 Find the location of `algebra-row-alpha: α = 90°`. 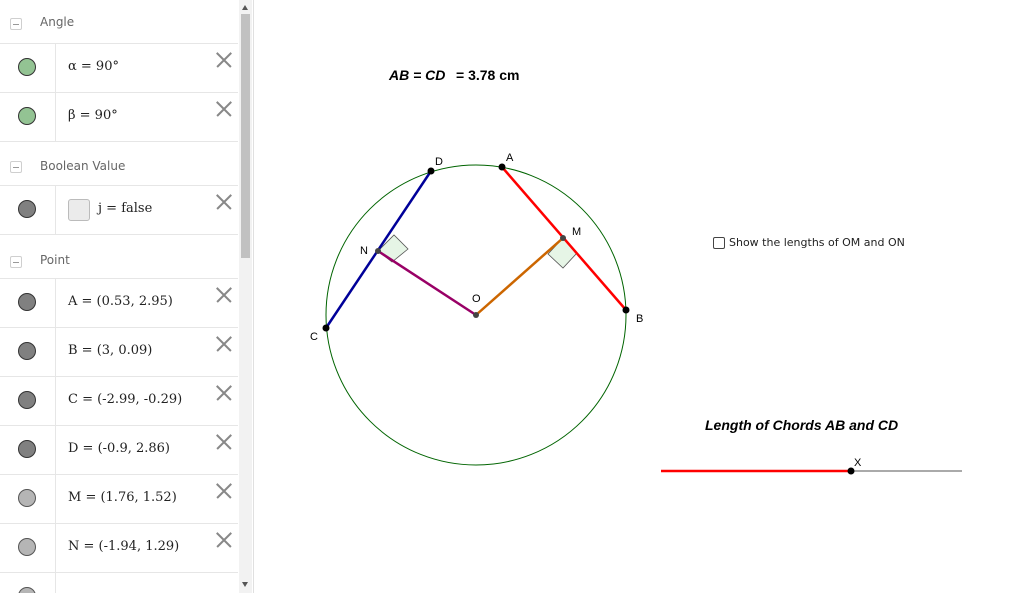

algebra-row-alpha: α = 90° is located at coordinates (119, 68).